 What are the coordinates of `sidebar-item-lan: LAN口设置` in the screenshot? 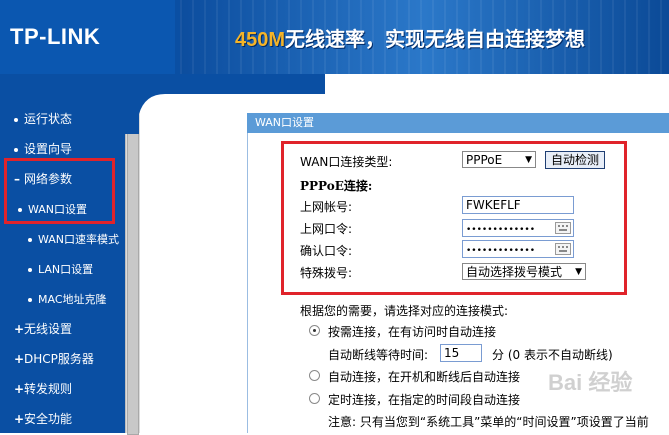 It's located at (60, 269).